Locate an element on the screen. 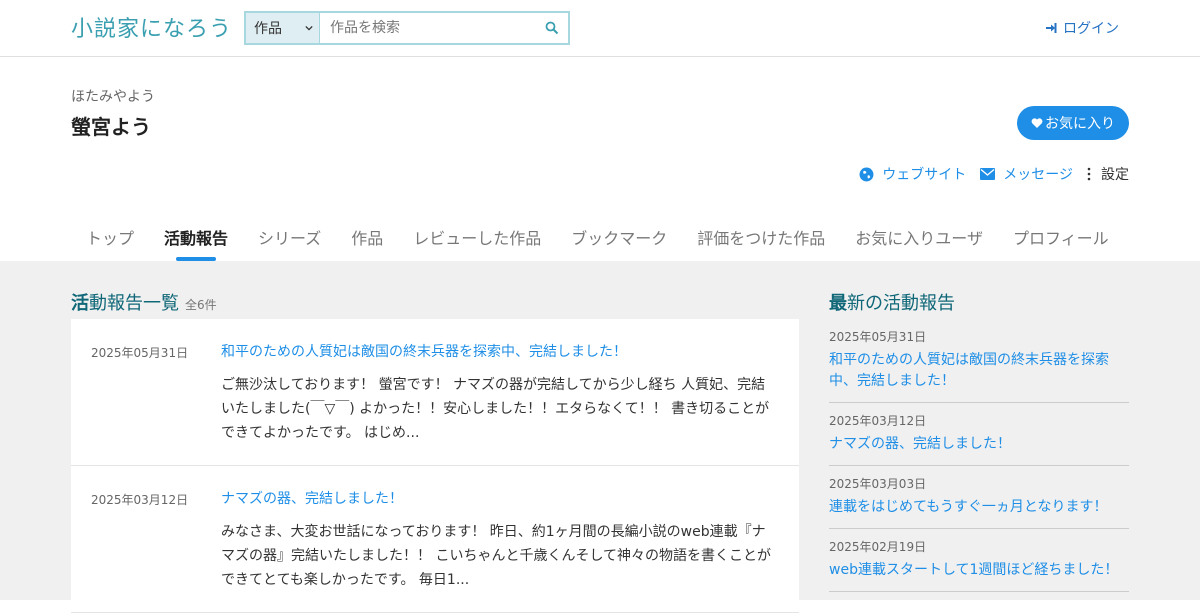 The width and height of the screenshot is (1200, 613). tab-profile: プロフィール is located at coordinates (1061, 241).